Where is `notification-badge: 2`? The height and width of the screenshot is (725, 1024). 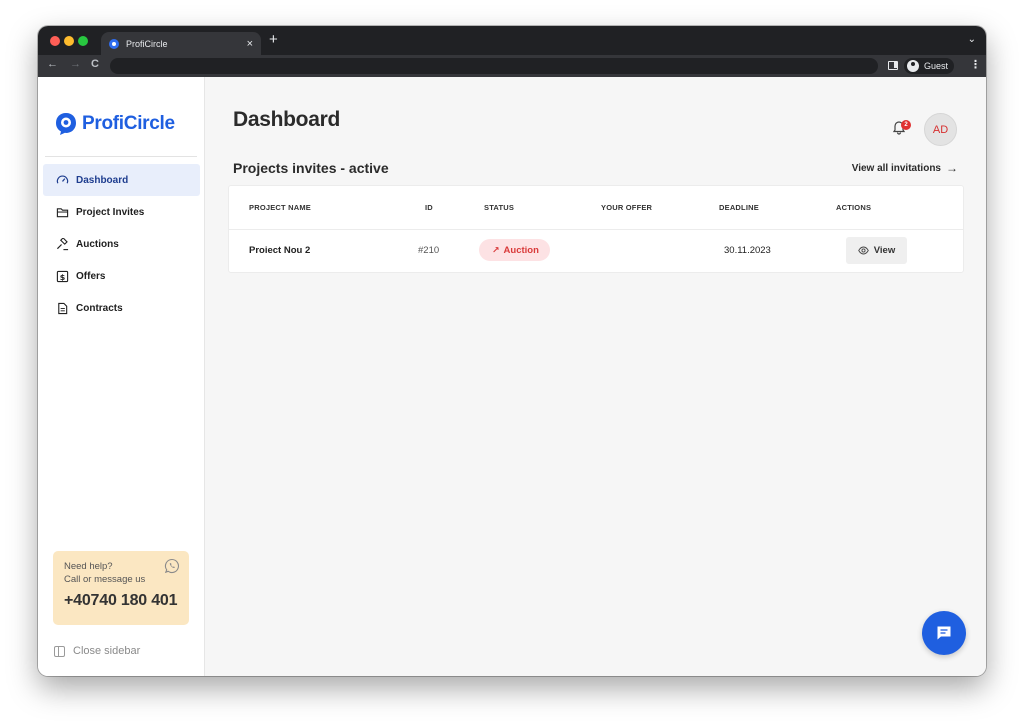
notification-badge: 2 is located at coordinates (906, 125).